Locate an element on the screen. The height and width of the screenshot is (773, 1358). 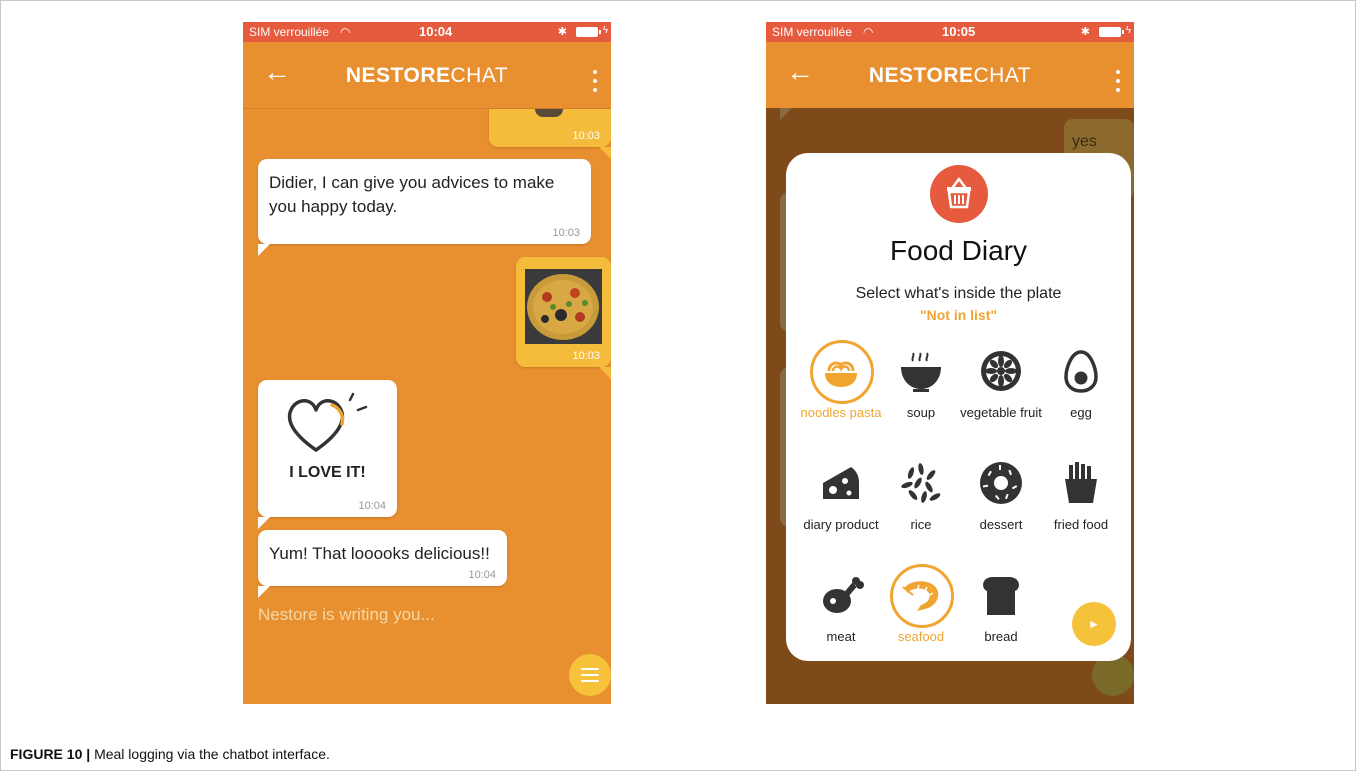
bot-sticker-message: I LOVE IT! 10:04 is located at coordinates (327, 448).